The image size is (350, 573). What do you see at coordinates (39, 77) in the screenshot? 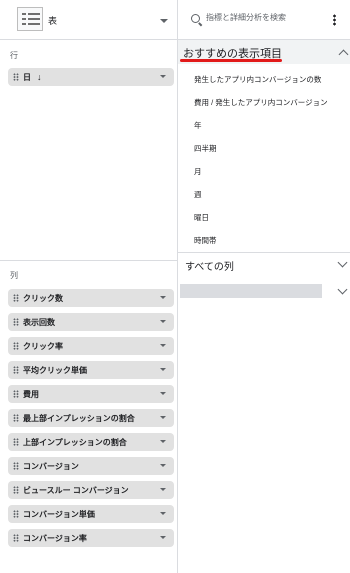
I see `sort-arrow-icon: ↓` at bounding box center [39, 77].